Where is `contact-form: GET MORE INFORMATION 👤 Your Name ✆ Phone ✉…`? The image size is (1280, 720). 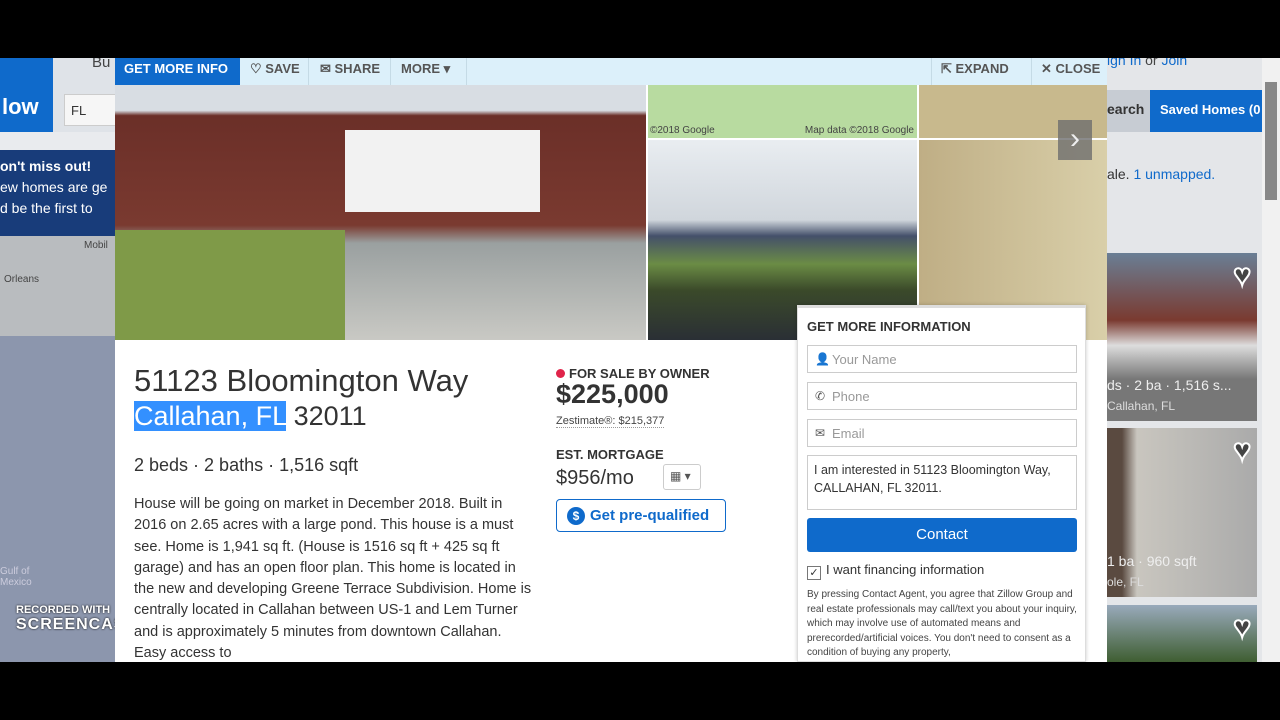 contact-form: GET MORE INFORMATION 👤 Your Name ✆ Phone ✉… is located at coordinates (941, 483).